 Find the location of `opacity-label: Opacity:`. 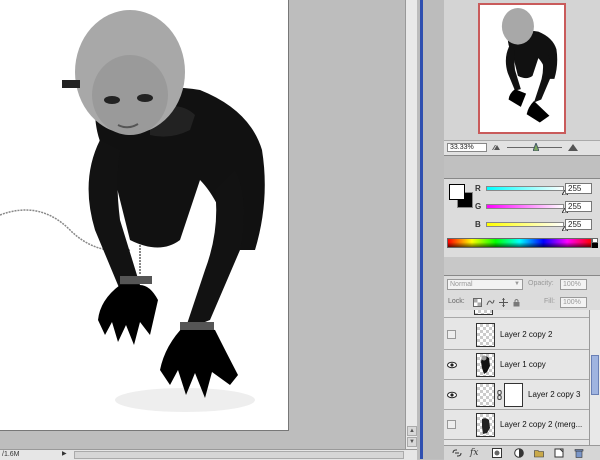

opacity-label: Opacity: is located at coordinates (541, 283).